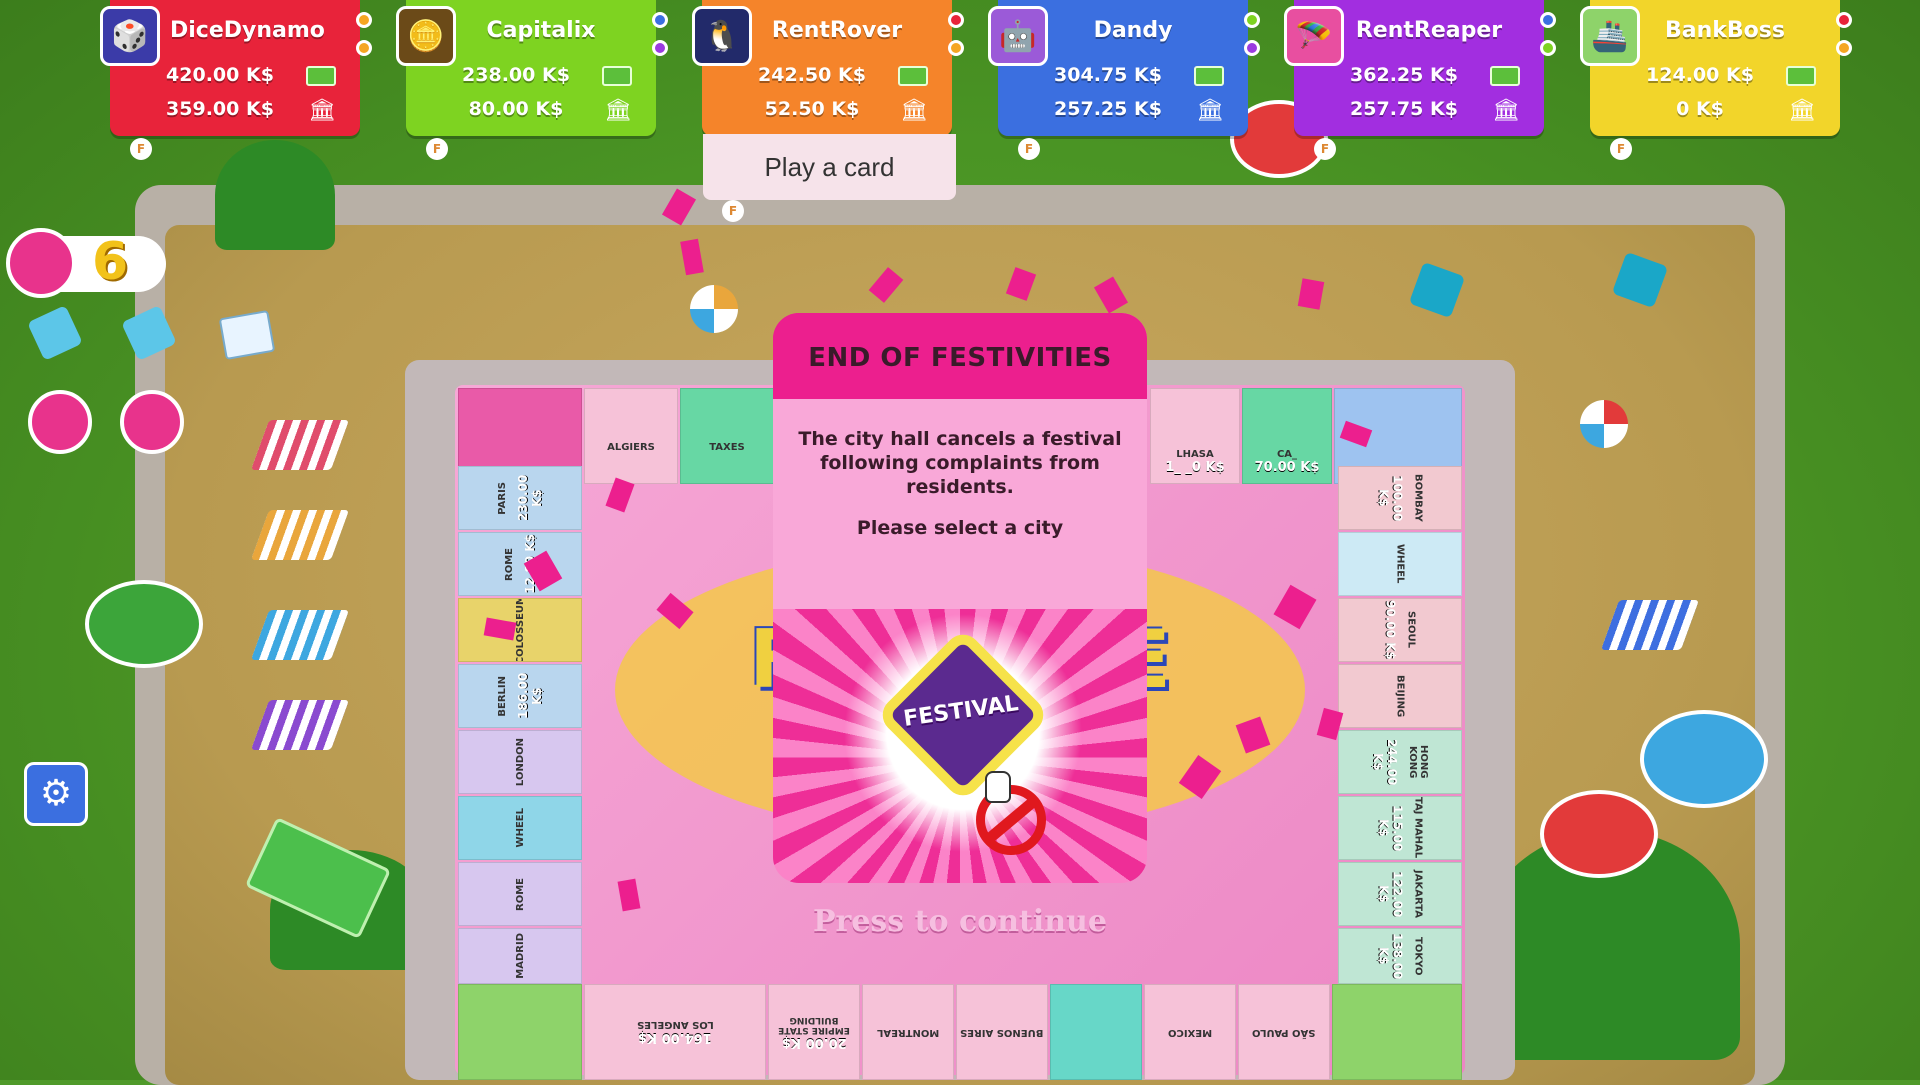 The width and height of the screenshot is (1920, 1085). I want to click on board-tile-montreal: MONTREAL, so click(908, 1032).